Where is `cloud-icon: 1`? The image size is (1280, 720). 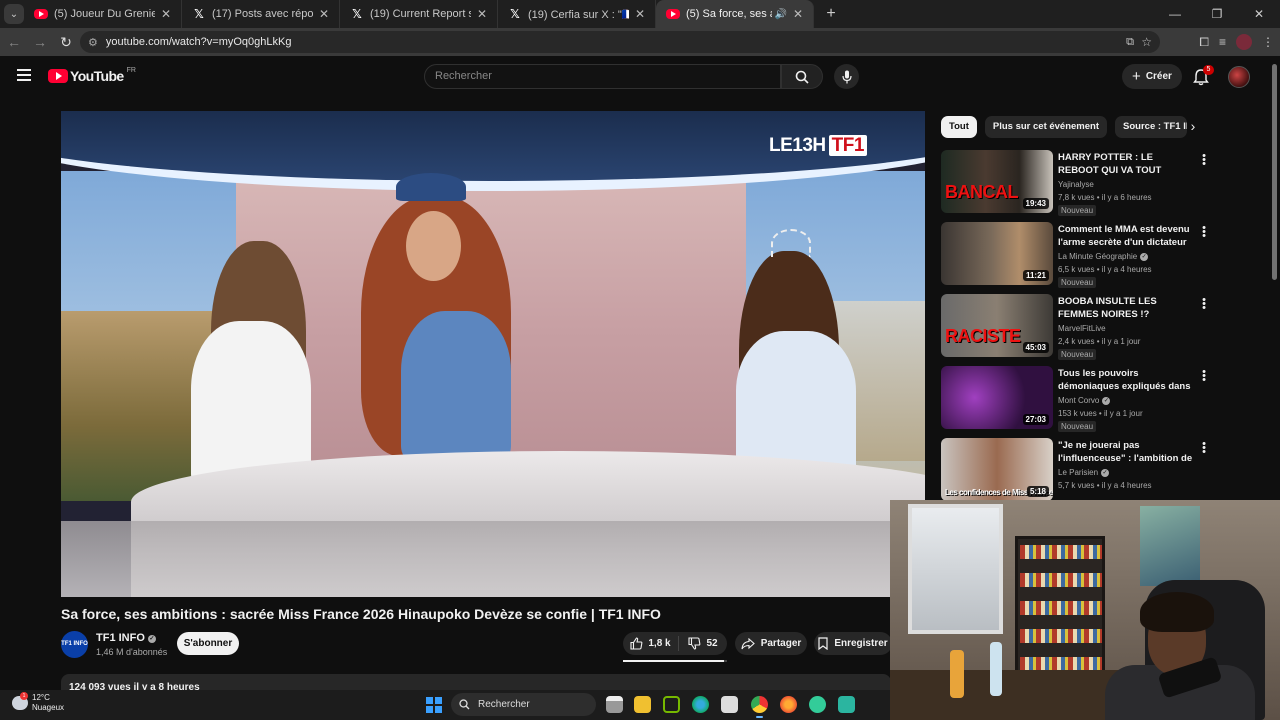 cloud-icon: 1 is located at coordinates (20, 701).